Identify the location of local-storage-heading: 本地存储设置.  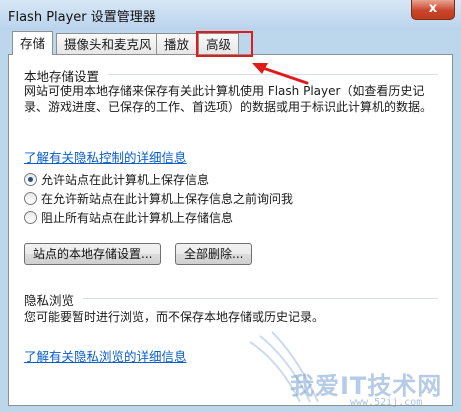
(62, 76).